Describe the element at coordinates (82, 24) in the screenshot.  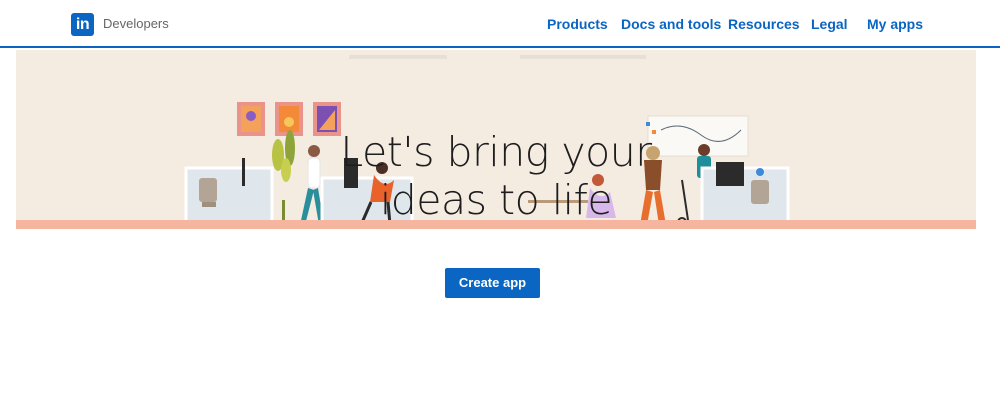
I see `linkedin-logo-icon: in` at that location.